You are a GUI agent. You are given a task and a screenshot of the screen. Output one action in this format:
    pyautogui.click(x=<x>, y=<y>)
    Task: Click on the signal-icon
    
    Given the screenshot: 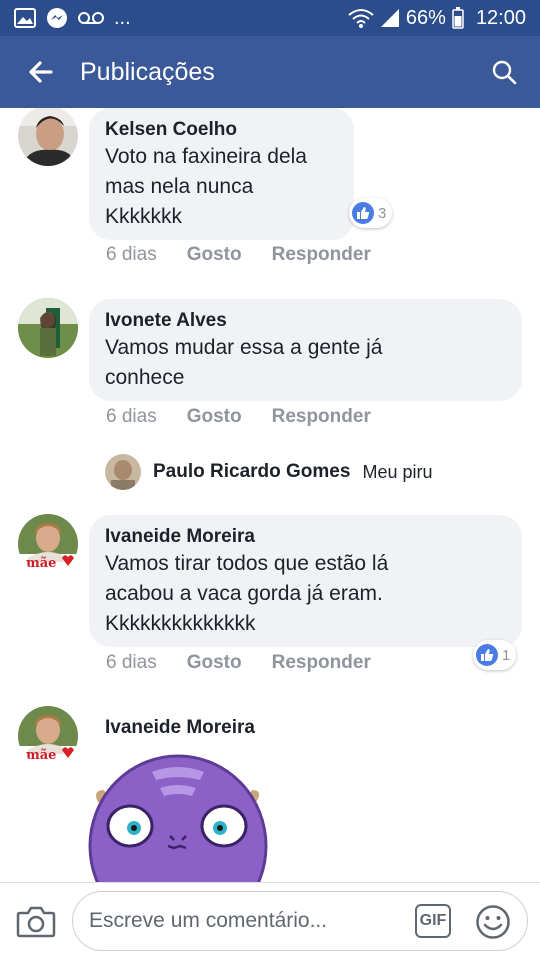 What is the action you would take?
    pyautogui.click(x=389, y=18)
    